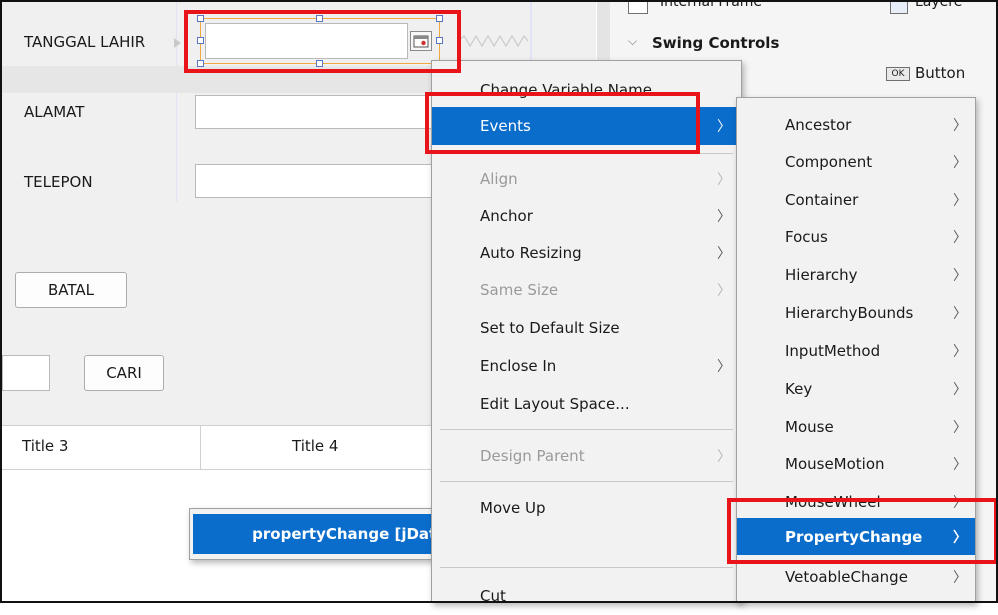 The image size is (998, 615). I want to click on menu-item-align: Align 〉, so click(586, 179).